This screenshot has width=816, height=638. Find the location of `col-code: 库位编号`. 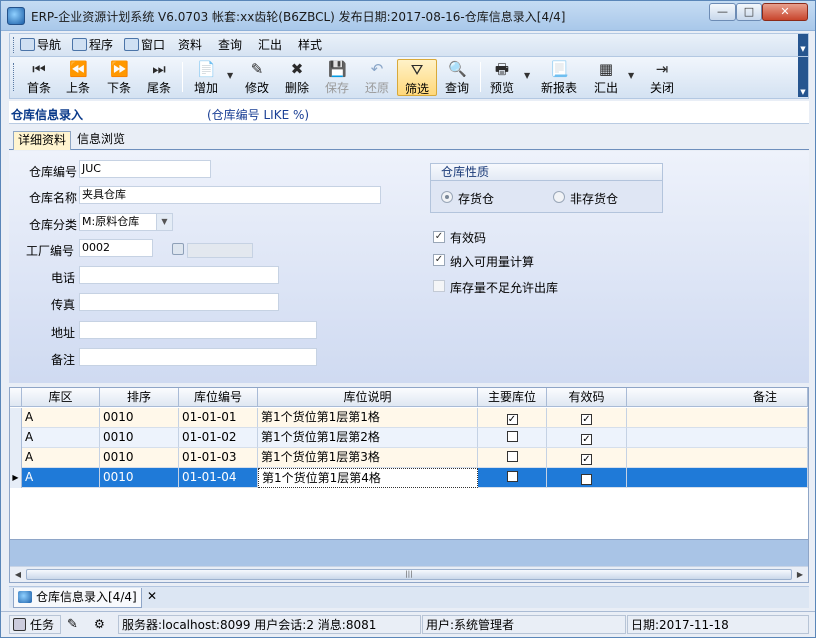

col-code: 库位编号 is located at coordinates (218, 397).